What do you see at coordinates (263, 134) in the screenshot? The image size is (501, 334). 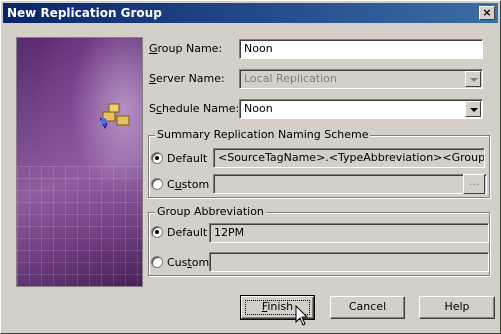 I see `naming-scheme-title: Summary Replication Naming Scheme` at bounding box center [263, 134].